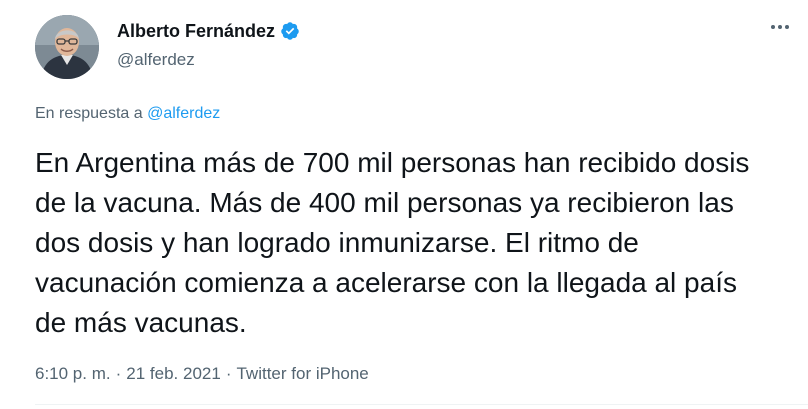 This screenshot has height=409, width=808. I want to click on author-display-name: Alberto Fernández, so click(196, 31).